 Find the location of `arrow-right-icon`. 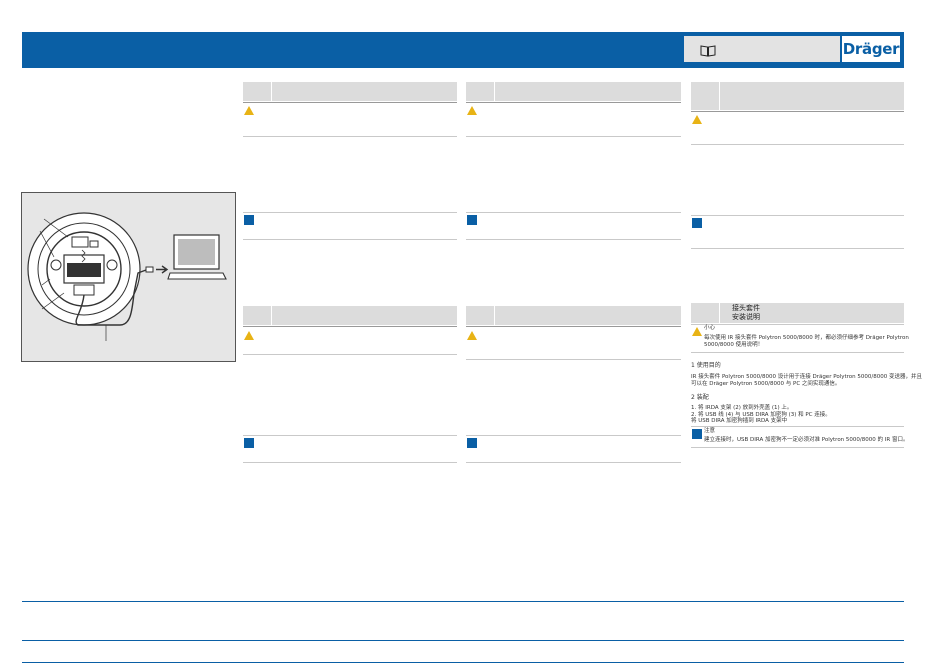

arrow-right-icon is located at coordinates (162, 269).